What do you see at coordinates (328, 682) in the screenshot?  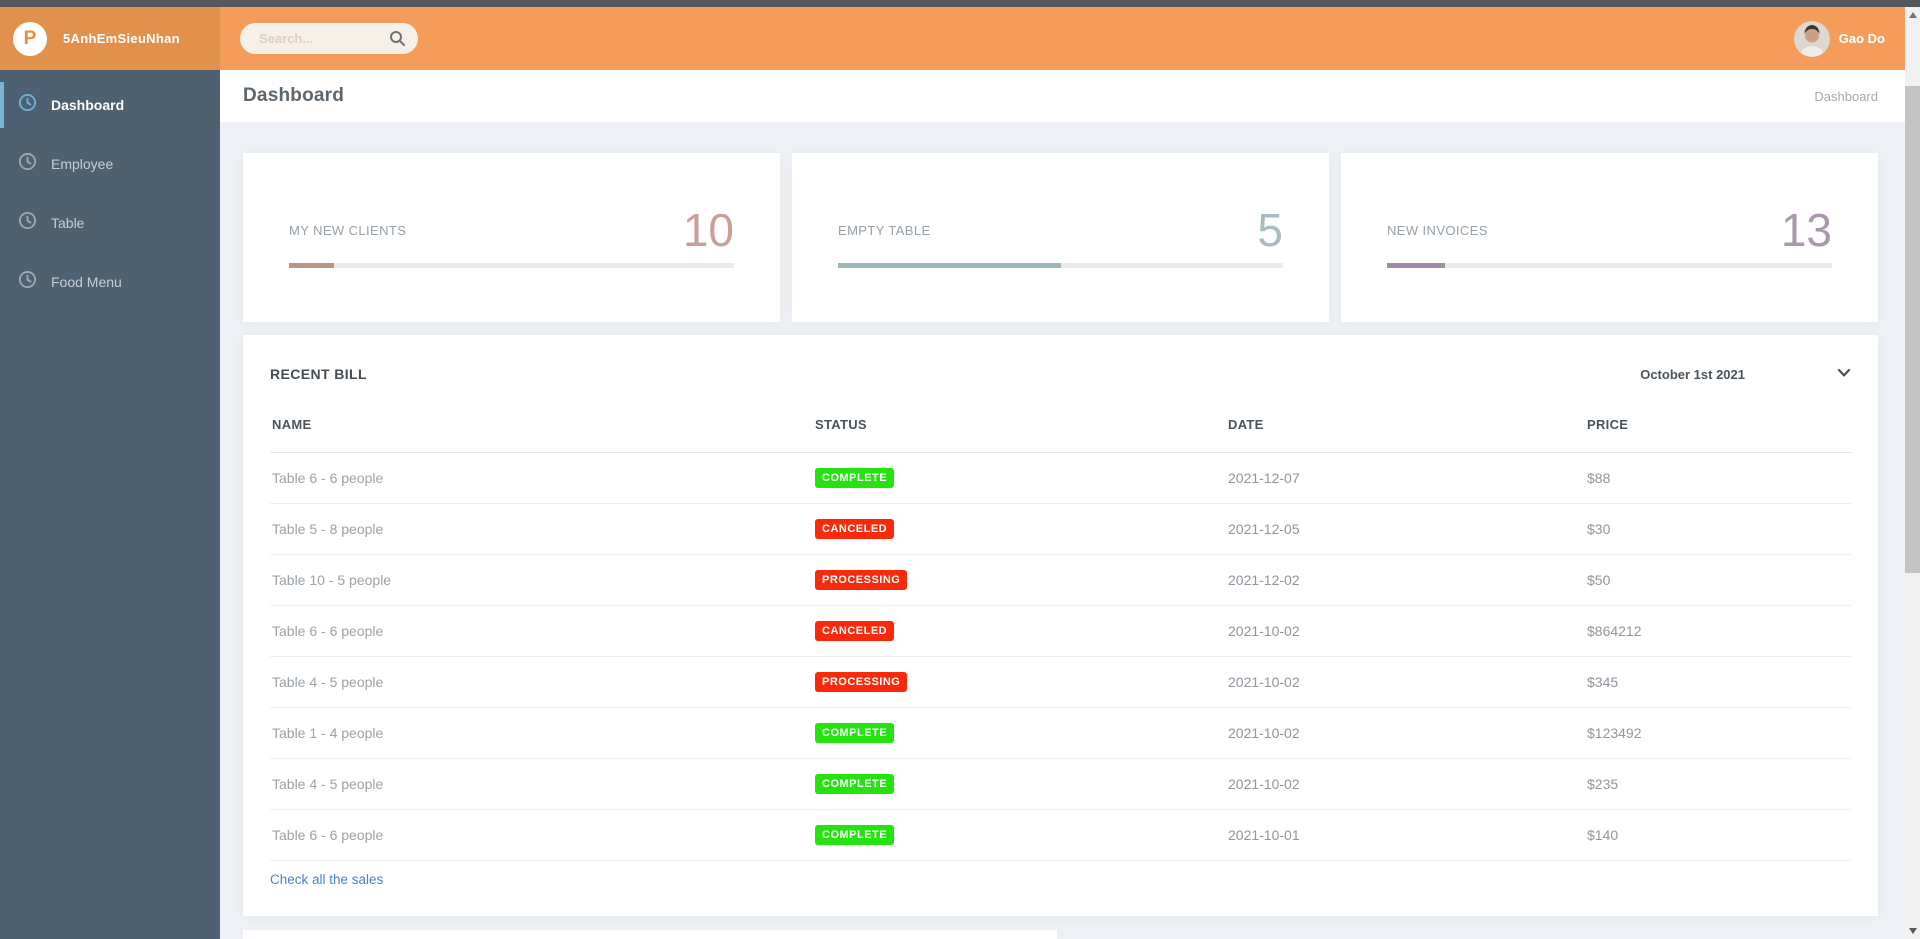 I see `bill-name: Table 4 - 5 people` at bounding box center [328, 682].